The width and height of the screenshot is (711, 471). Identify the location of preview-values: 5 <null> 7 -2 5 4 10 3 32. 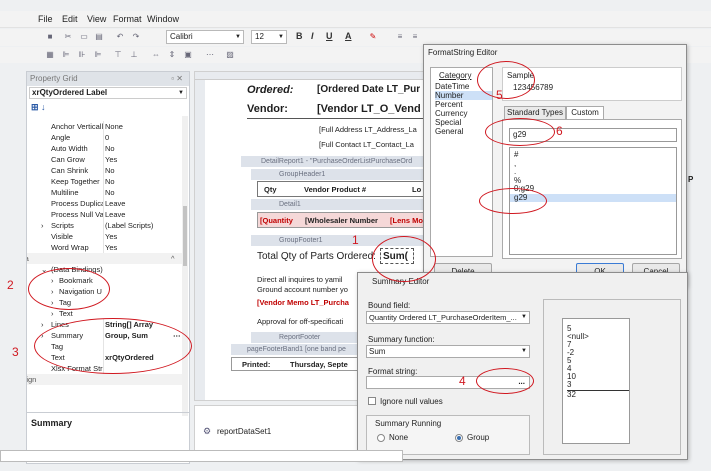
(596, 381).